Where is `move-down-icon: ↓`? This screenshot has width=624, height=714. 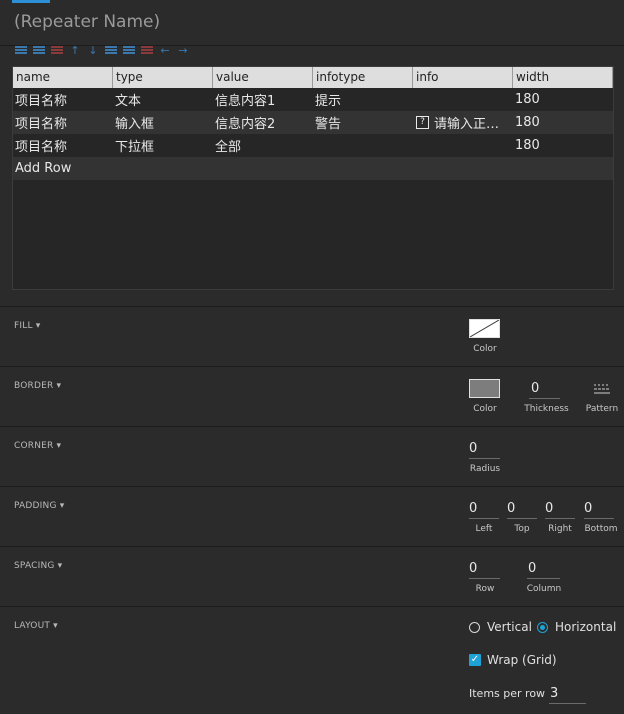 move-down-icon: ↓ is located at coordinates (93, 50).